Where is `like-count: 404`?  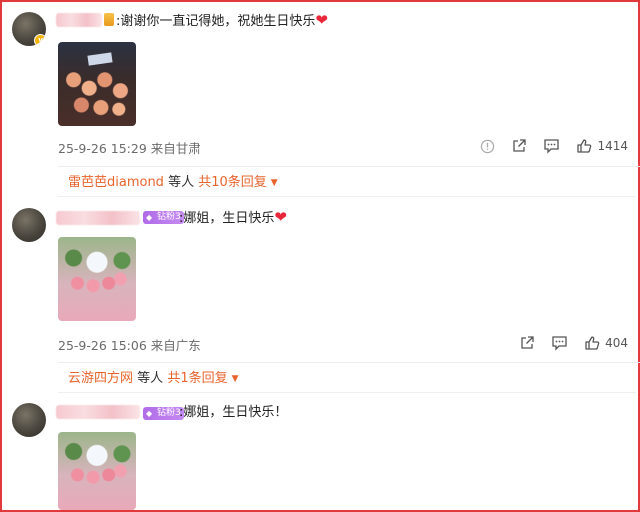
like-count: 404 is located at coordinates (616, 343).